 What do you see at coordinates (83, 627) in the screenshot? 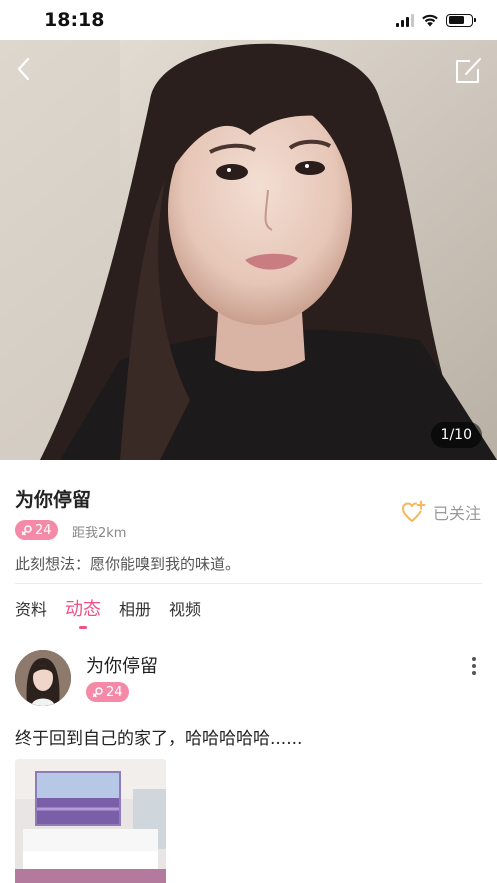
I see `active-tab-indicator` at bounding box center [83, 627].